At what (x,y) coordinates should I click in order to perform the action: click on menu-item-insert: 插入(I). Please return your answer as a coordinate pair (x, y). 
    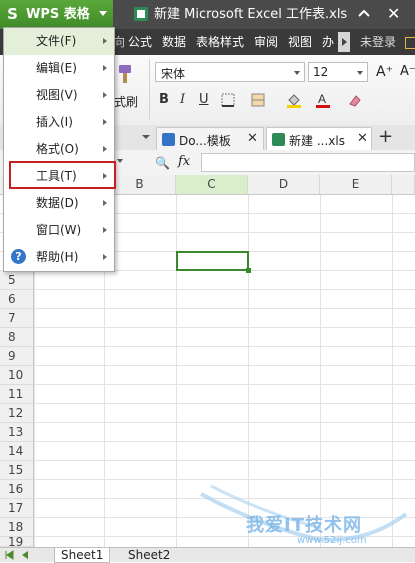
    Looking at the image, I should click on (59, 122).